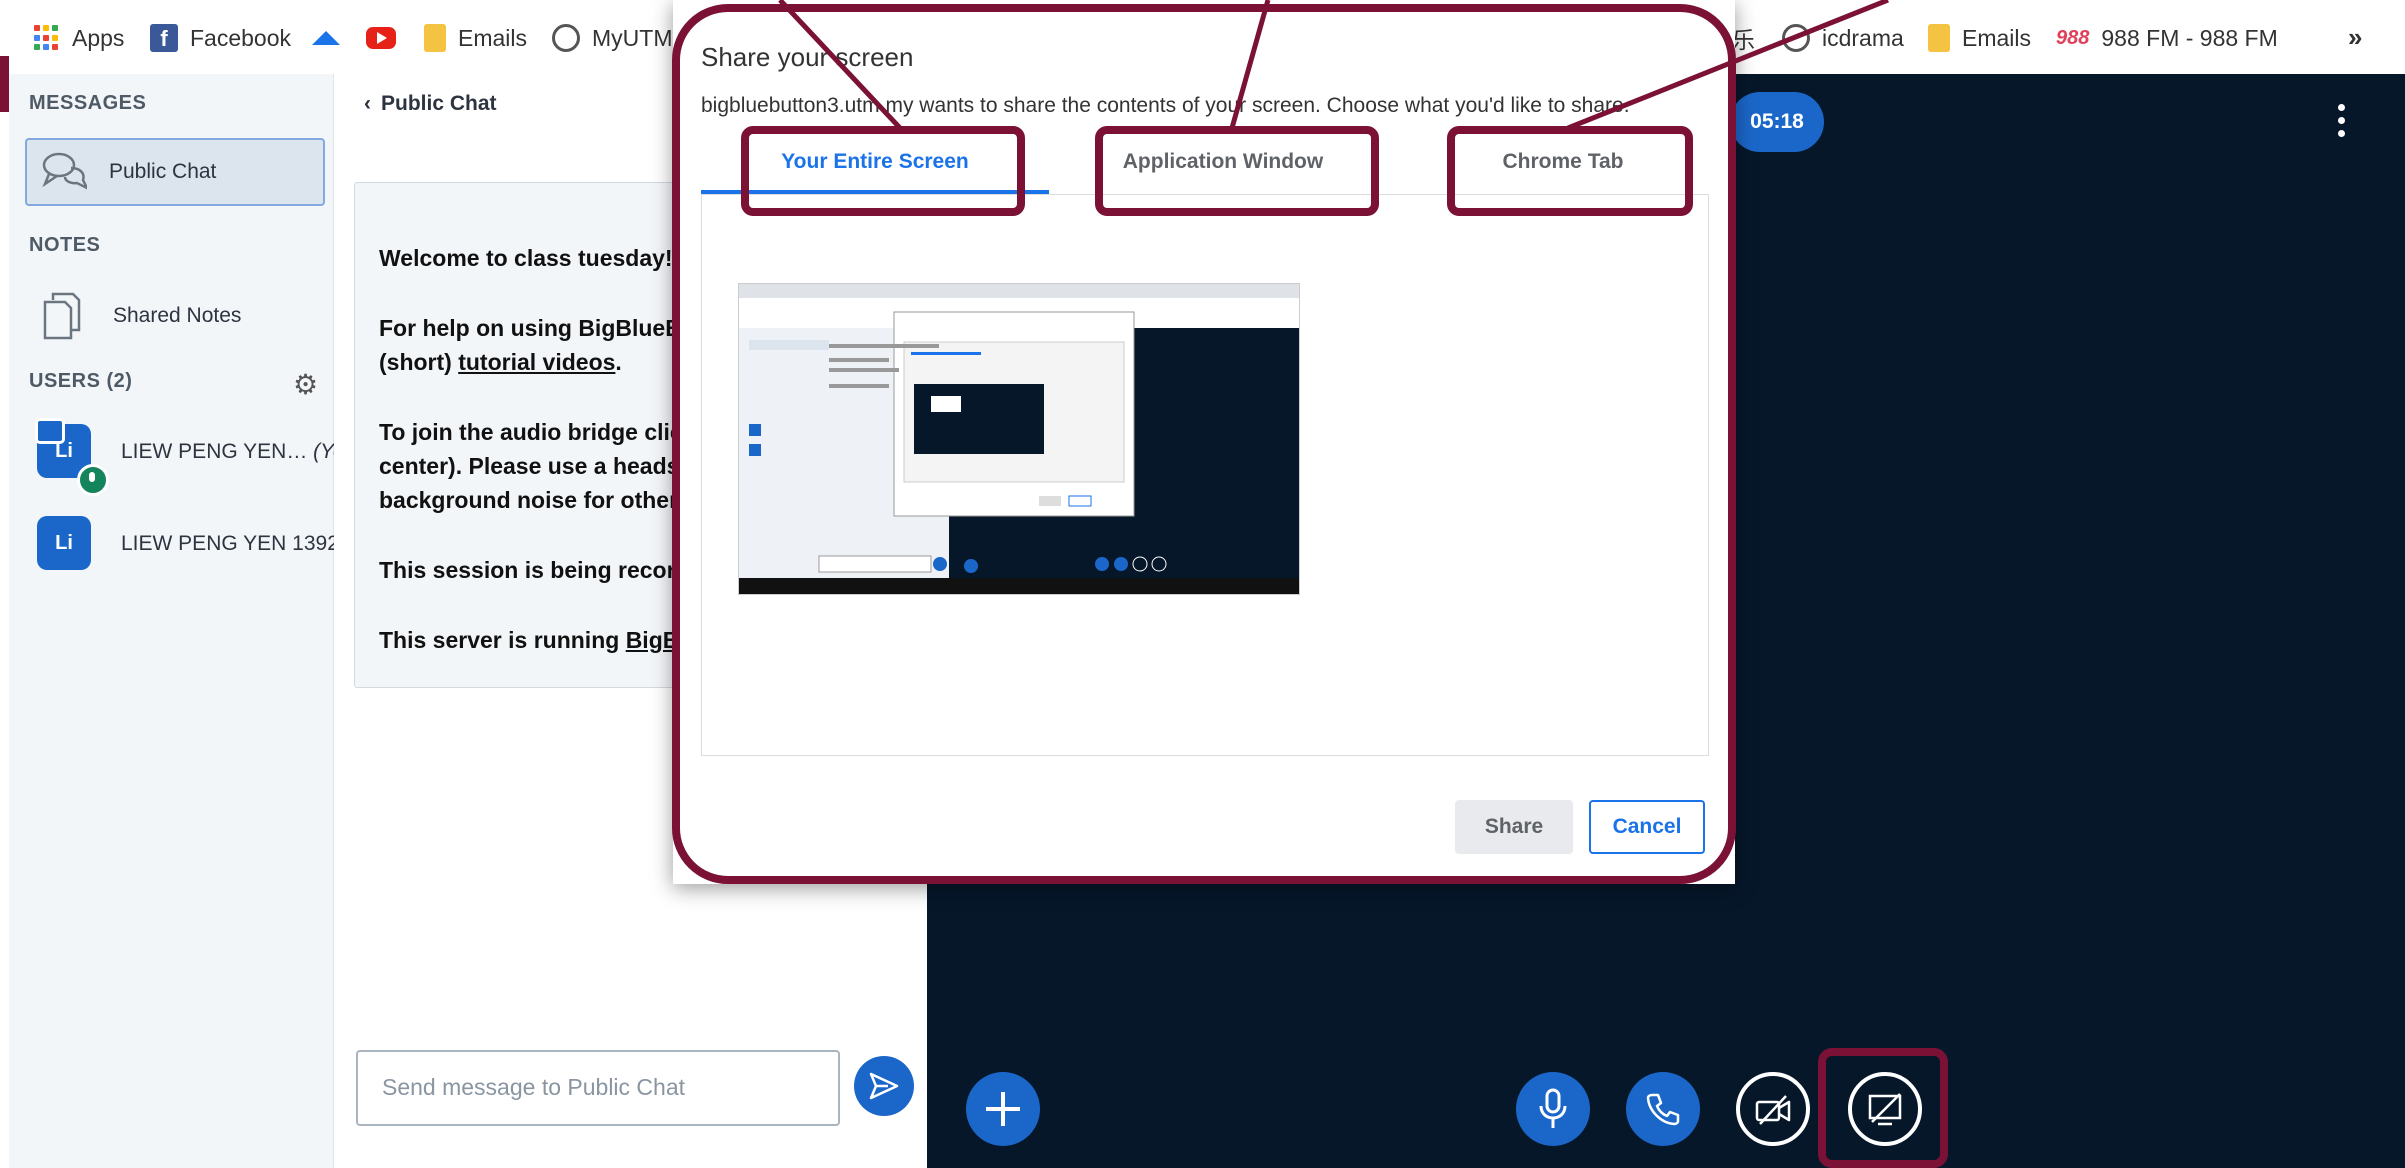 The width and height of the screenshot is (2405, 1168). What do you see at coordinates (1777, 122) in the screenshot?
I see `recording-timer: 05:18` at bounding box center [1777, 122].